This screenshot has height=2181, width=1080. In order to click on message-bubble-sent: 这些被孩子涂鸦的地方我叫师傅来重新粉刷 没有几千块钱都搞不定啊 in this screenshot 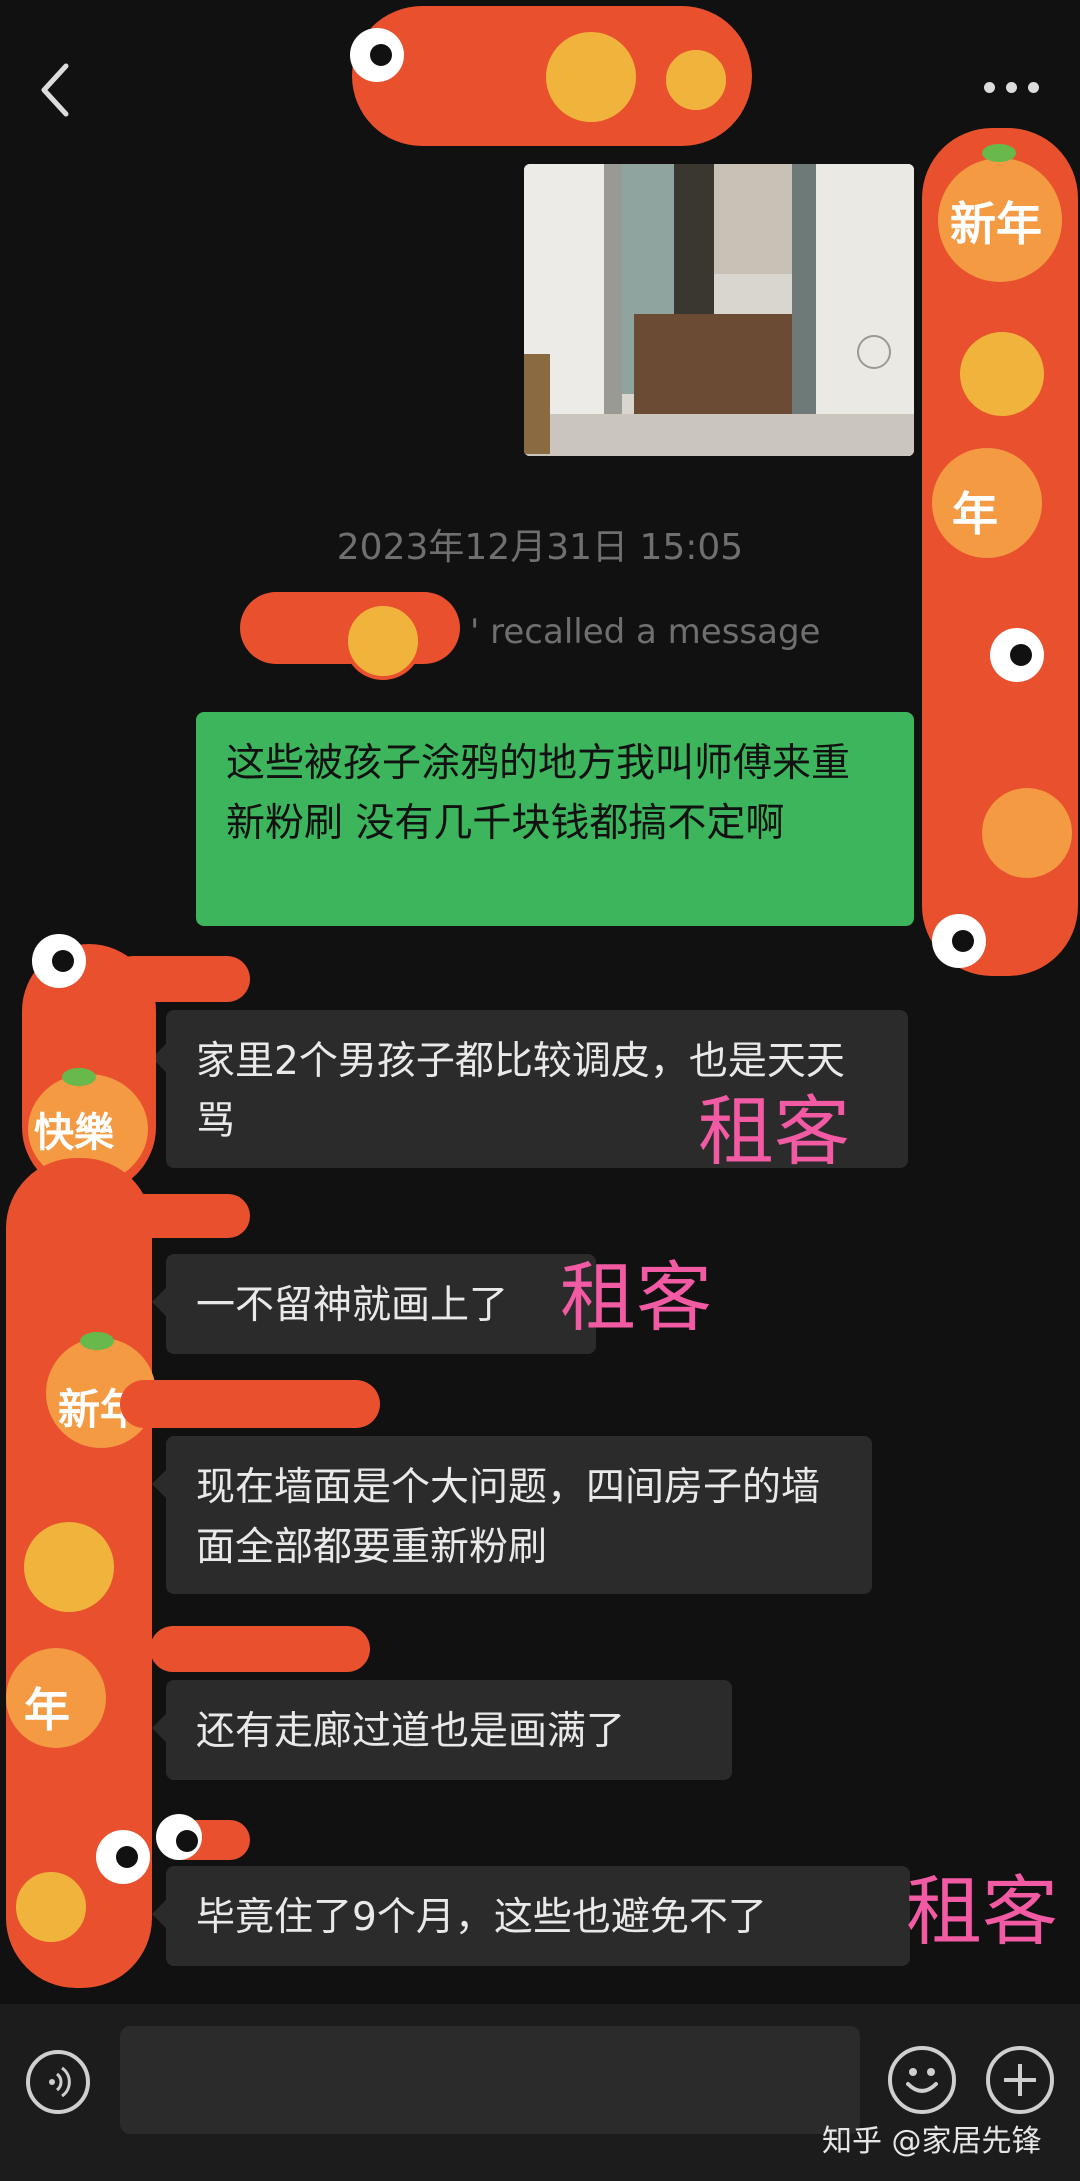, I will do `click(555, 819)`.